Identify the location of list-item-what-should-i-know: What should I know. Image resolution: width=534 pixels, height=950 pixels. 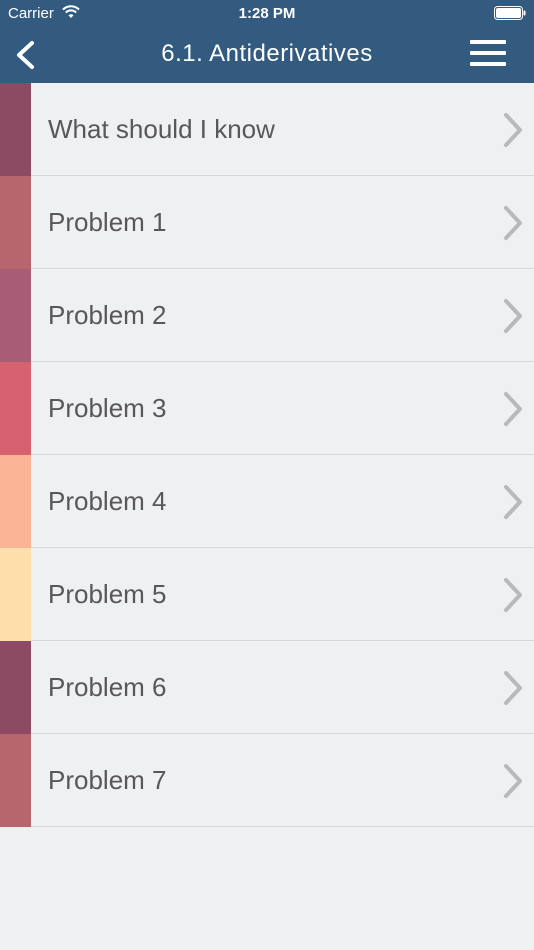
(267, 129).